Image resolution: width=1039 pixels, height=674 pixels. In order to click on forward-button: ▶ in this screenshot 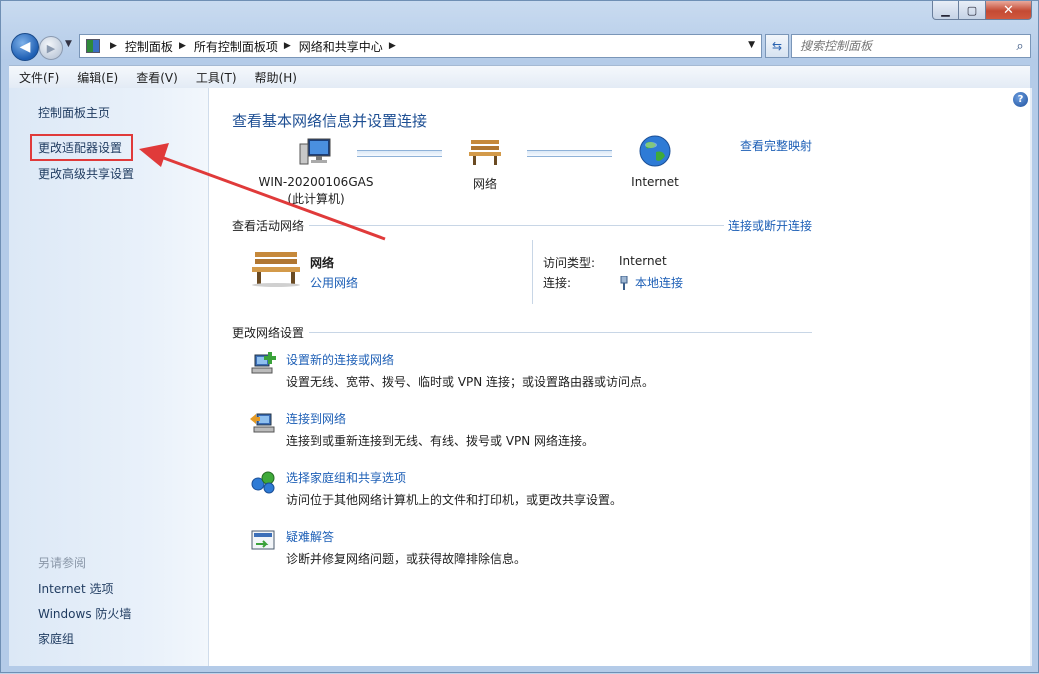, I will do `click(51, 48)`.